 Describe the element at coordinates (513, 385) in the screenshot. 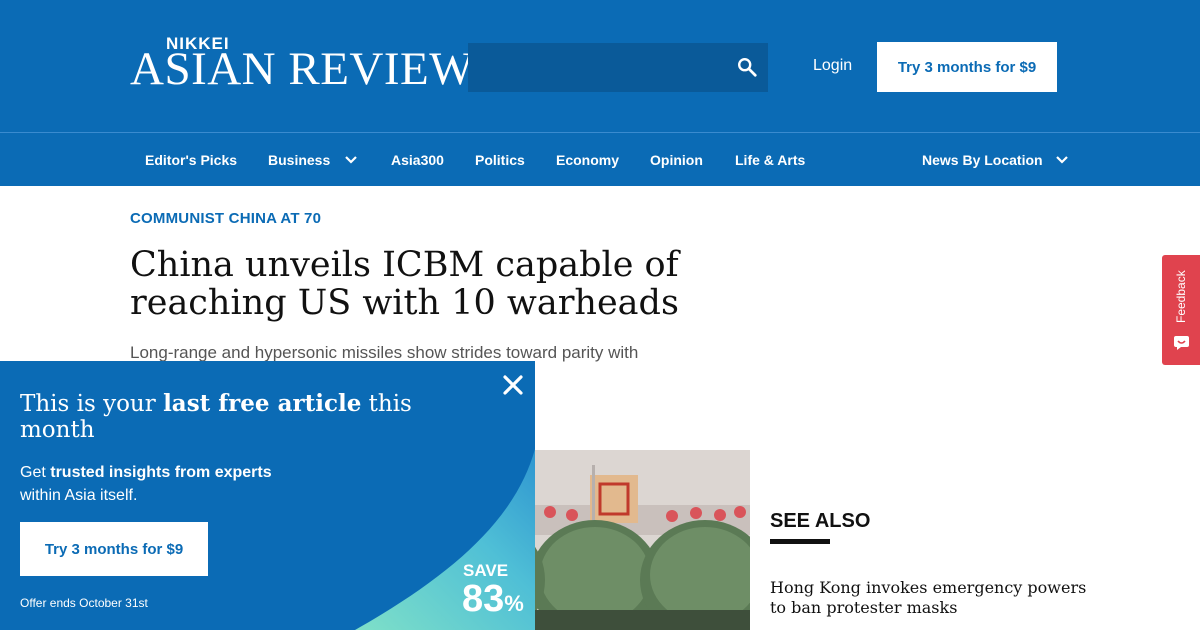

I see `close-icon` at that location.